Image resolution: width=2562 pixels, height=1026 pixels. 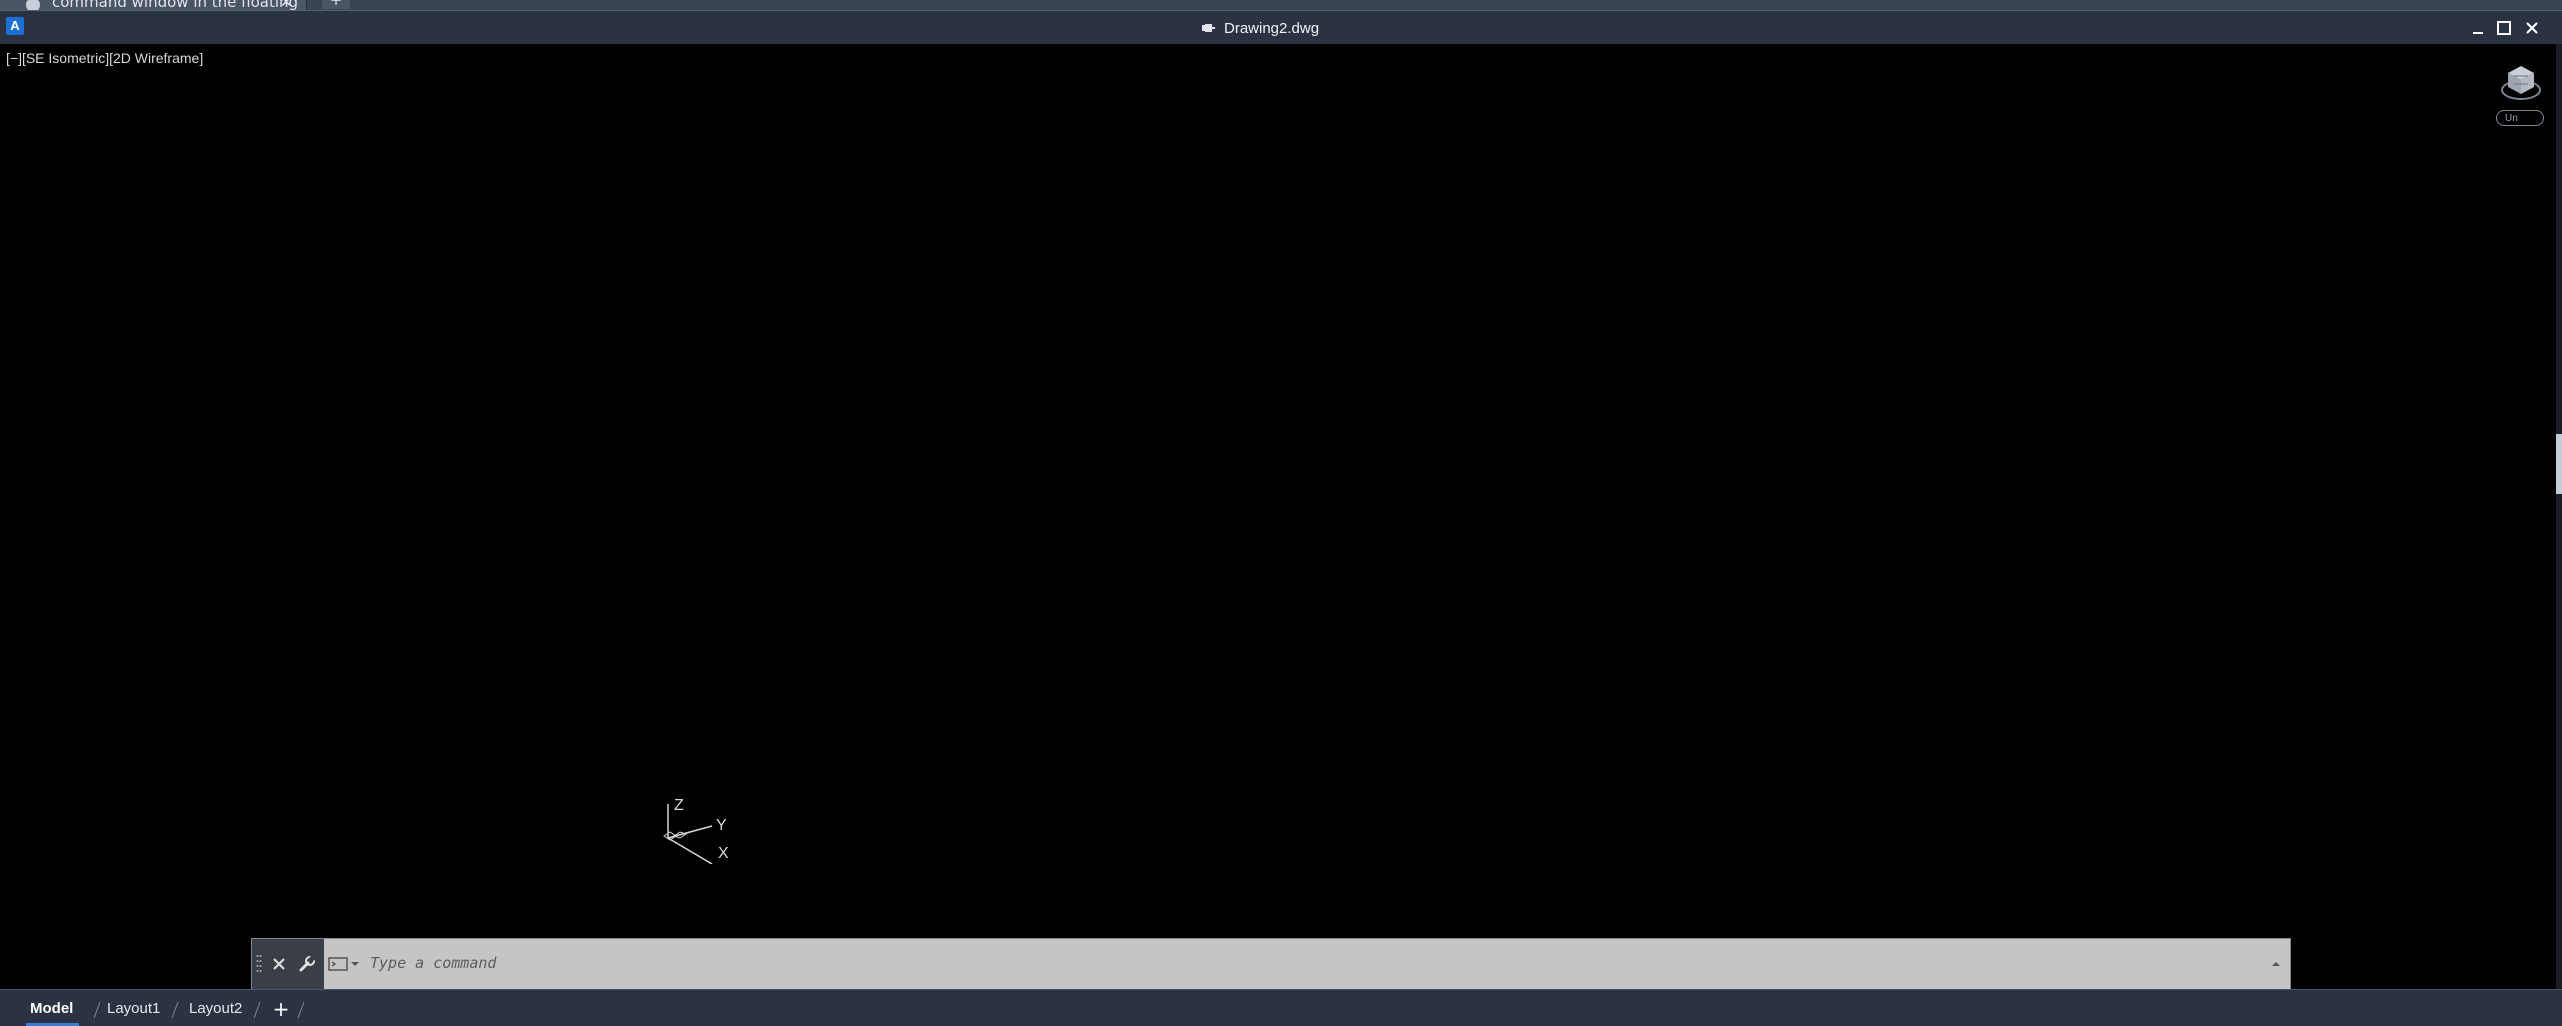 I want to click on recent-commands-button, so click(x=344, y=964).